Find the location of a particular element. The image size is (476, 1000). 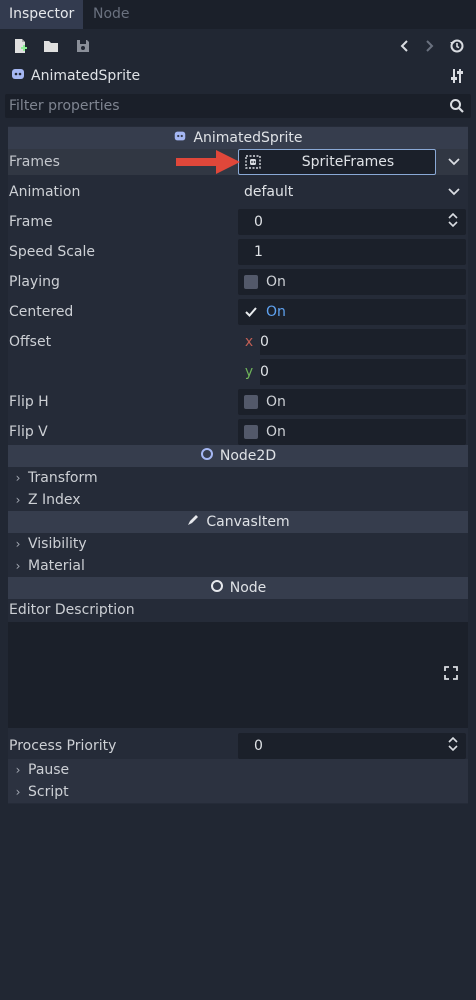

history-icon is located at coordinates (457, 46).